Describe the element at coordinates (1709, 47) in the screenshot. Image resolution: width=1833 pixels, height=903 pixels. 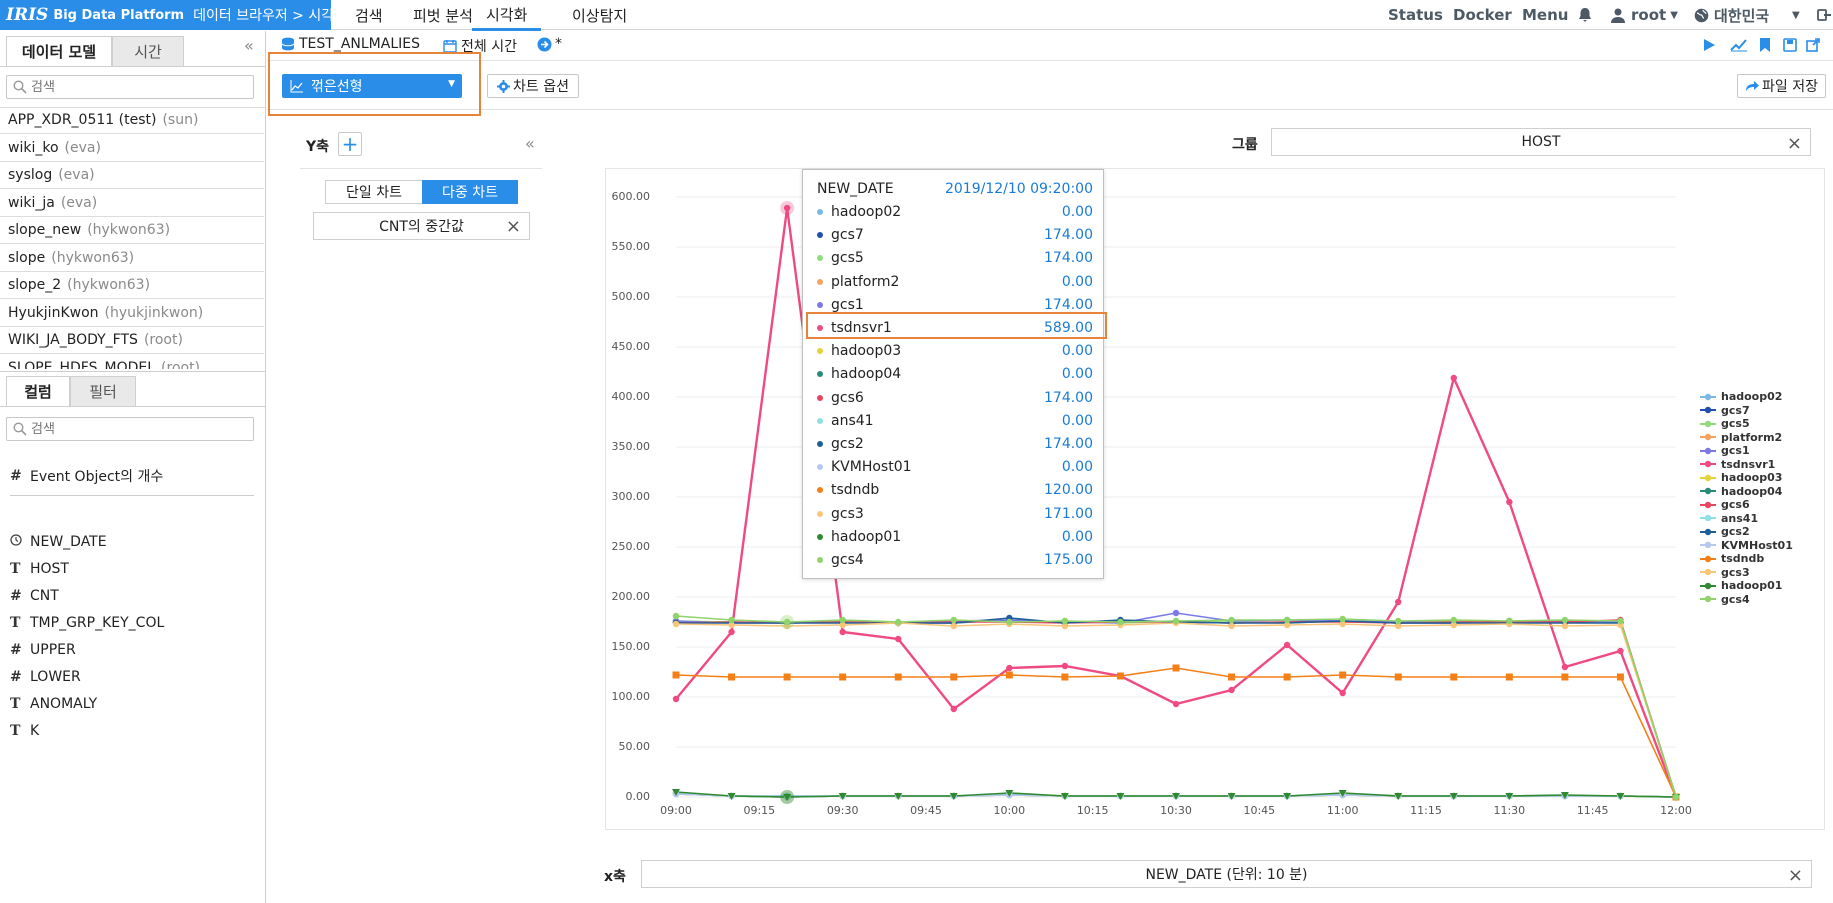
I see `play-icon` at that location.